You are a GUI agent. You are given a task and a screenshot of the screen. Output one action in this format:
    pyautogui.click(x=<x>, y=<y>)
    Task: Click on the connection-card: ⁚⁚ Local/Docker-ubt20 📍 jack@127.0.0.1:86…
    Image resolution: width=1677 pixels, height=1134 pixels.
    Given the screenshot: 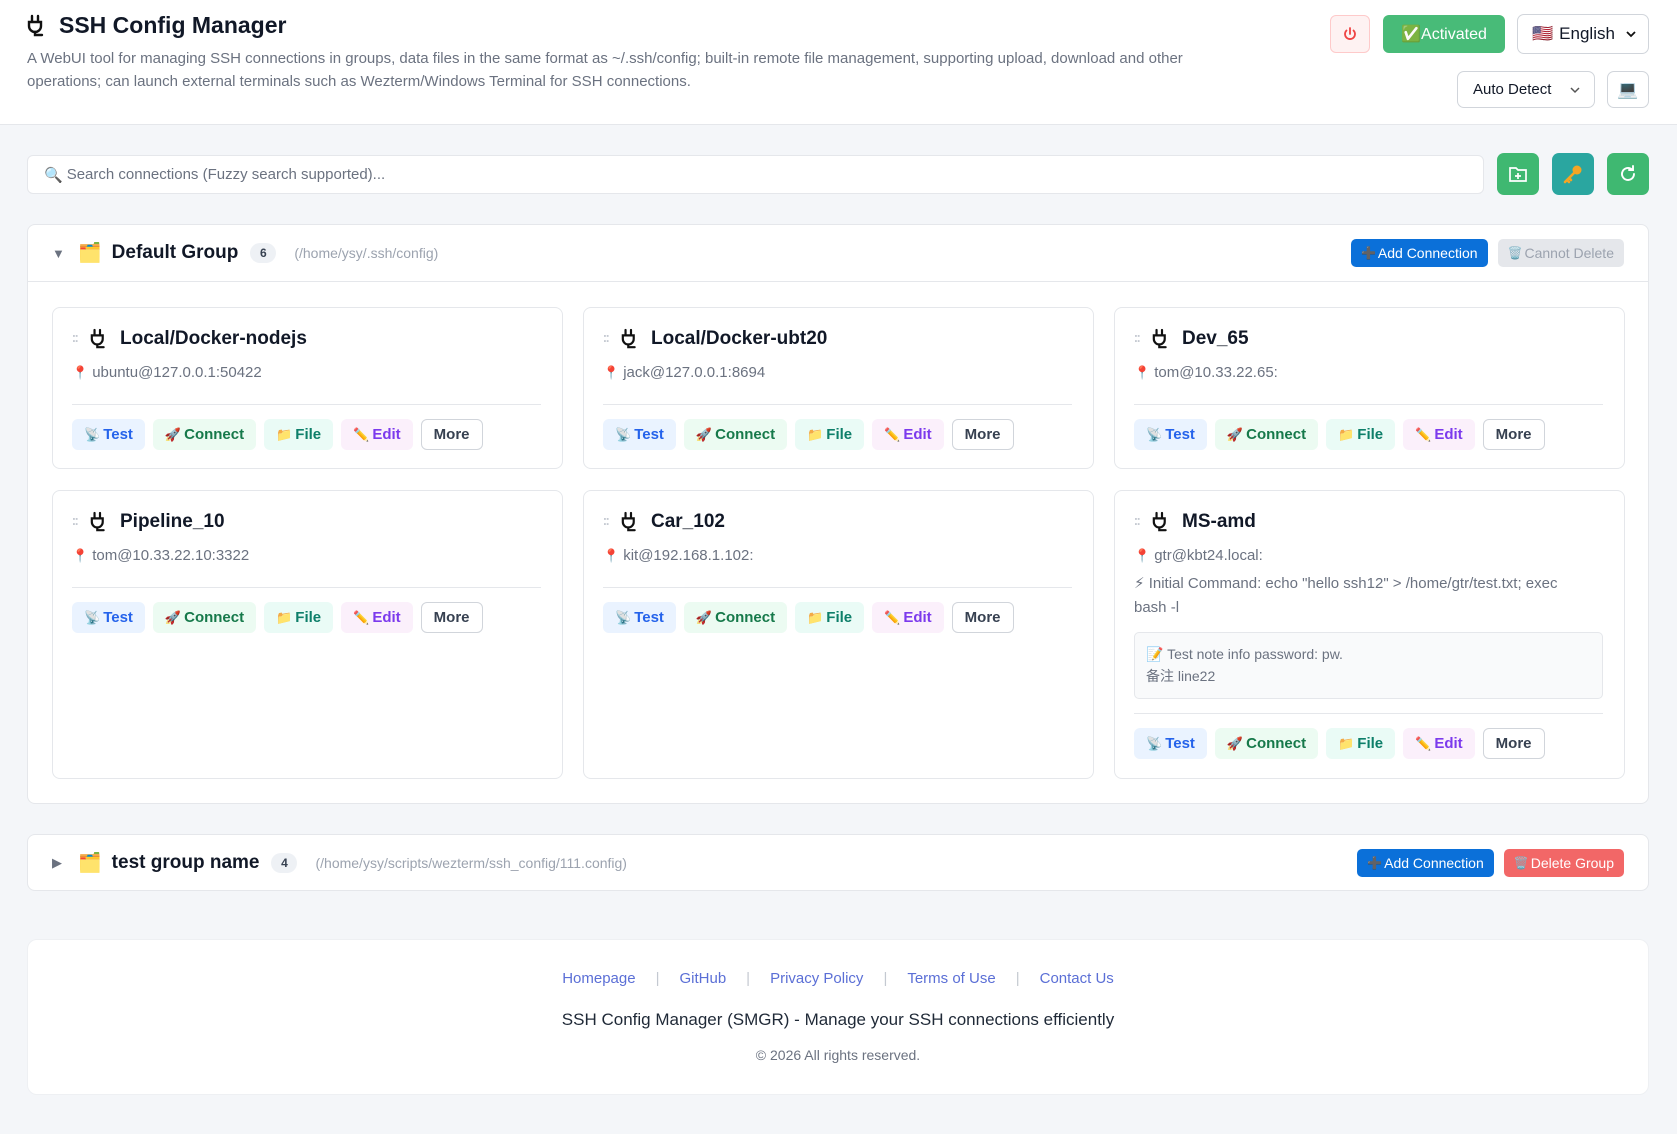 What is the action you would take?
    pyautogui.click(x=838, y=388)
    